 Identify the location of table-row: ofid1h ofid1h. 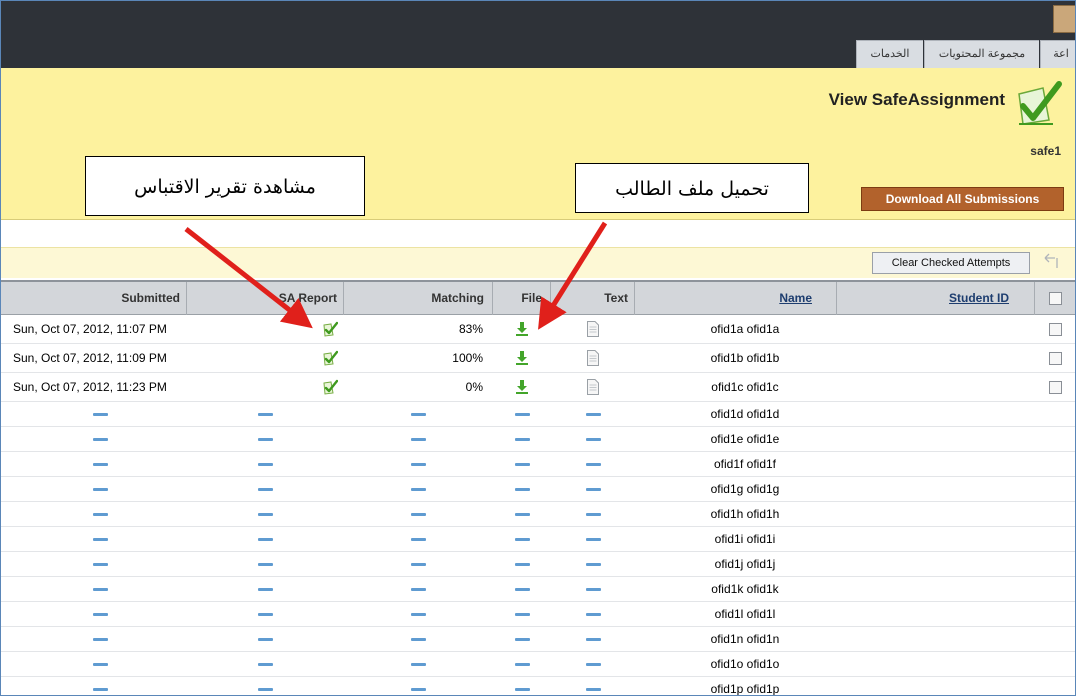
(538, 514).